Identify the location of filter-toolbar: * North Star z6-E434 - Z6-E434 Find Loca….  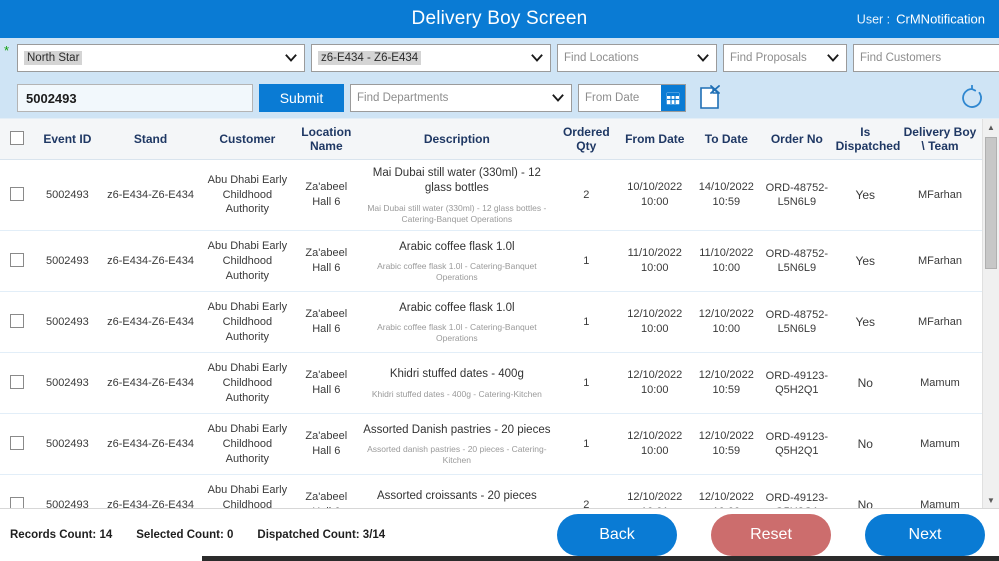
(499, 78).